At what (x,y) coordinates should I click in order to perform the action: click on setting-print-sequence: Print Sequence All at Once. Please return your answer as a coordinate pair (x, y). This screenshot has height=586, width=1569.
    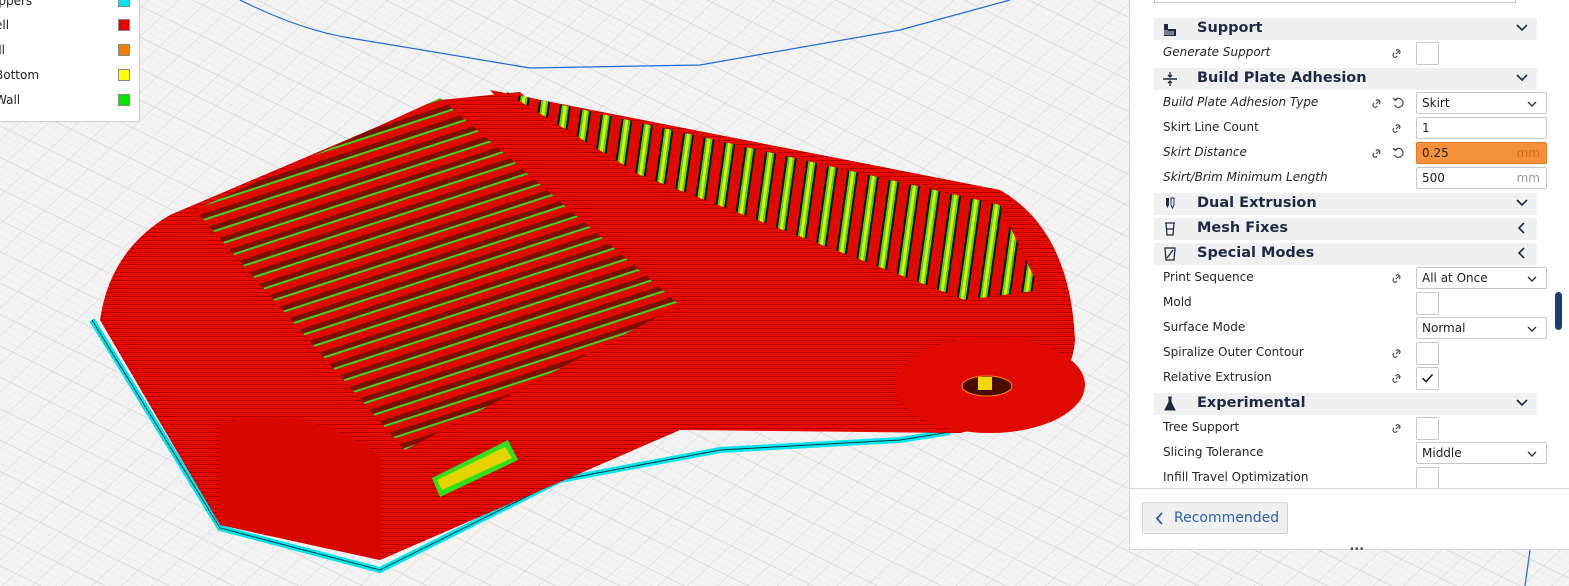
    Looking at the image, I should click on (1351, 278).